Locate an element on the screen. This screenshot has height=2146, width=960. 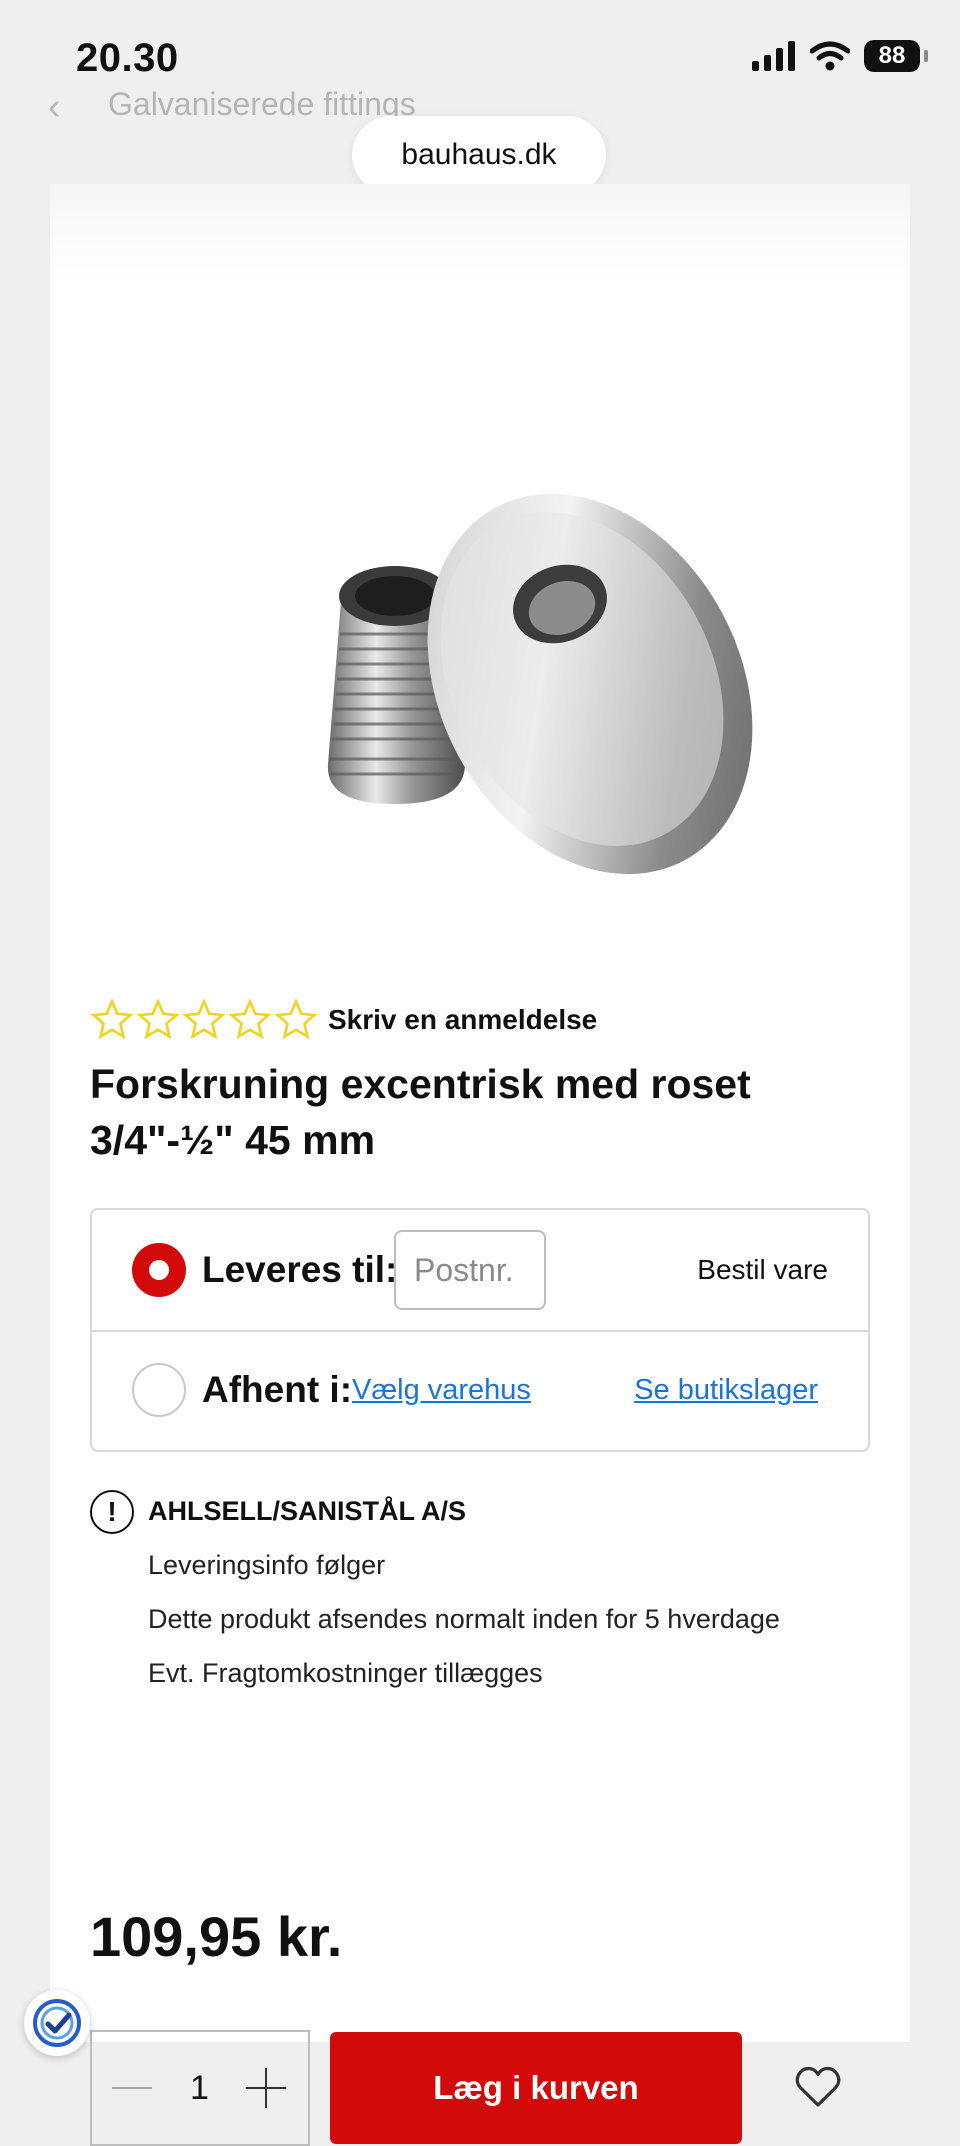
trust-badge-icon is located at coordinates (57, 2023).